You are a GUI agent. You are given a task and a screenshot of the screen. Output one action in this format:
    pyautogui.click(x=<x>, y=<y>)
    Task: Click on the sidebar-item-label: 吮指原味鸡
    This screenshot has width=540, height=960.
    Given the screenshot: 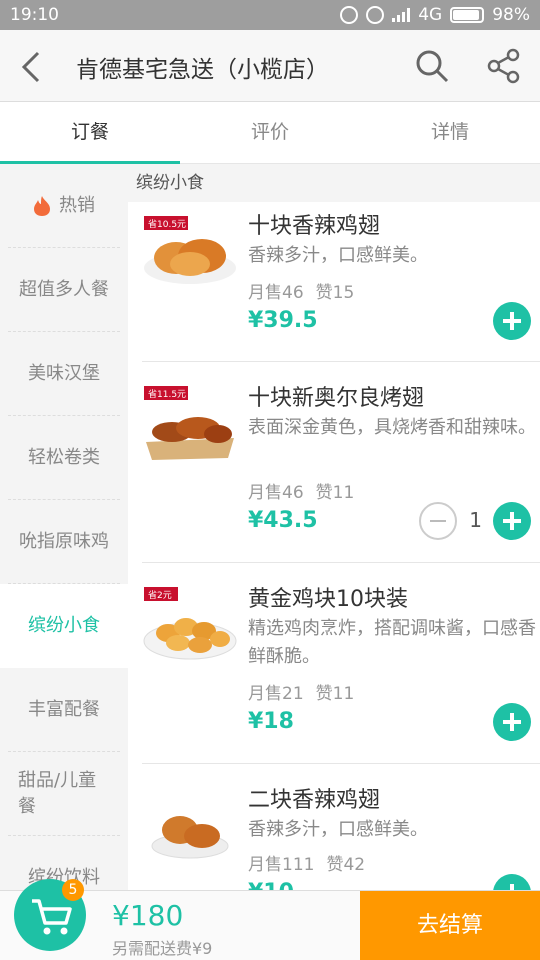 What is the action you would take?
    pyautogui.click(x=64, y=541)
    